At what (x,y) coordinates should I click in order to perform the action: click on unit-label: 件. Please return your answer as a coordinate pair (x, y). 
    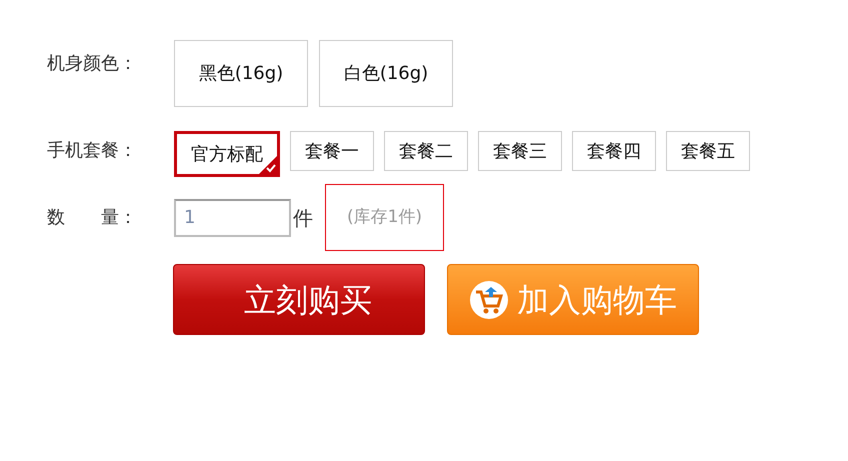
    Looking at the image, I should click on (303, 218).